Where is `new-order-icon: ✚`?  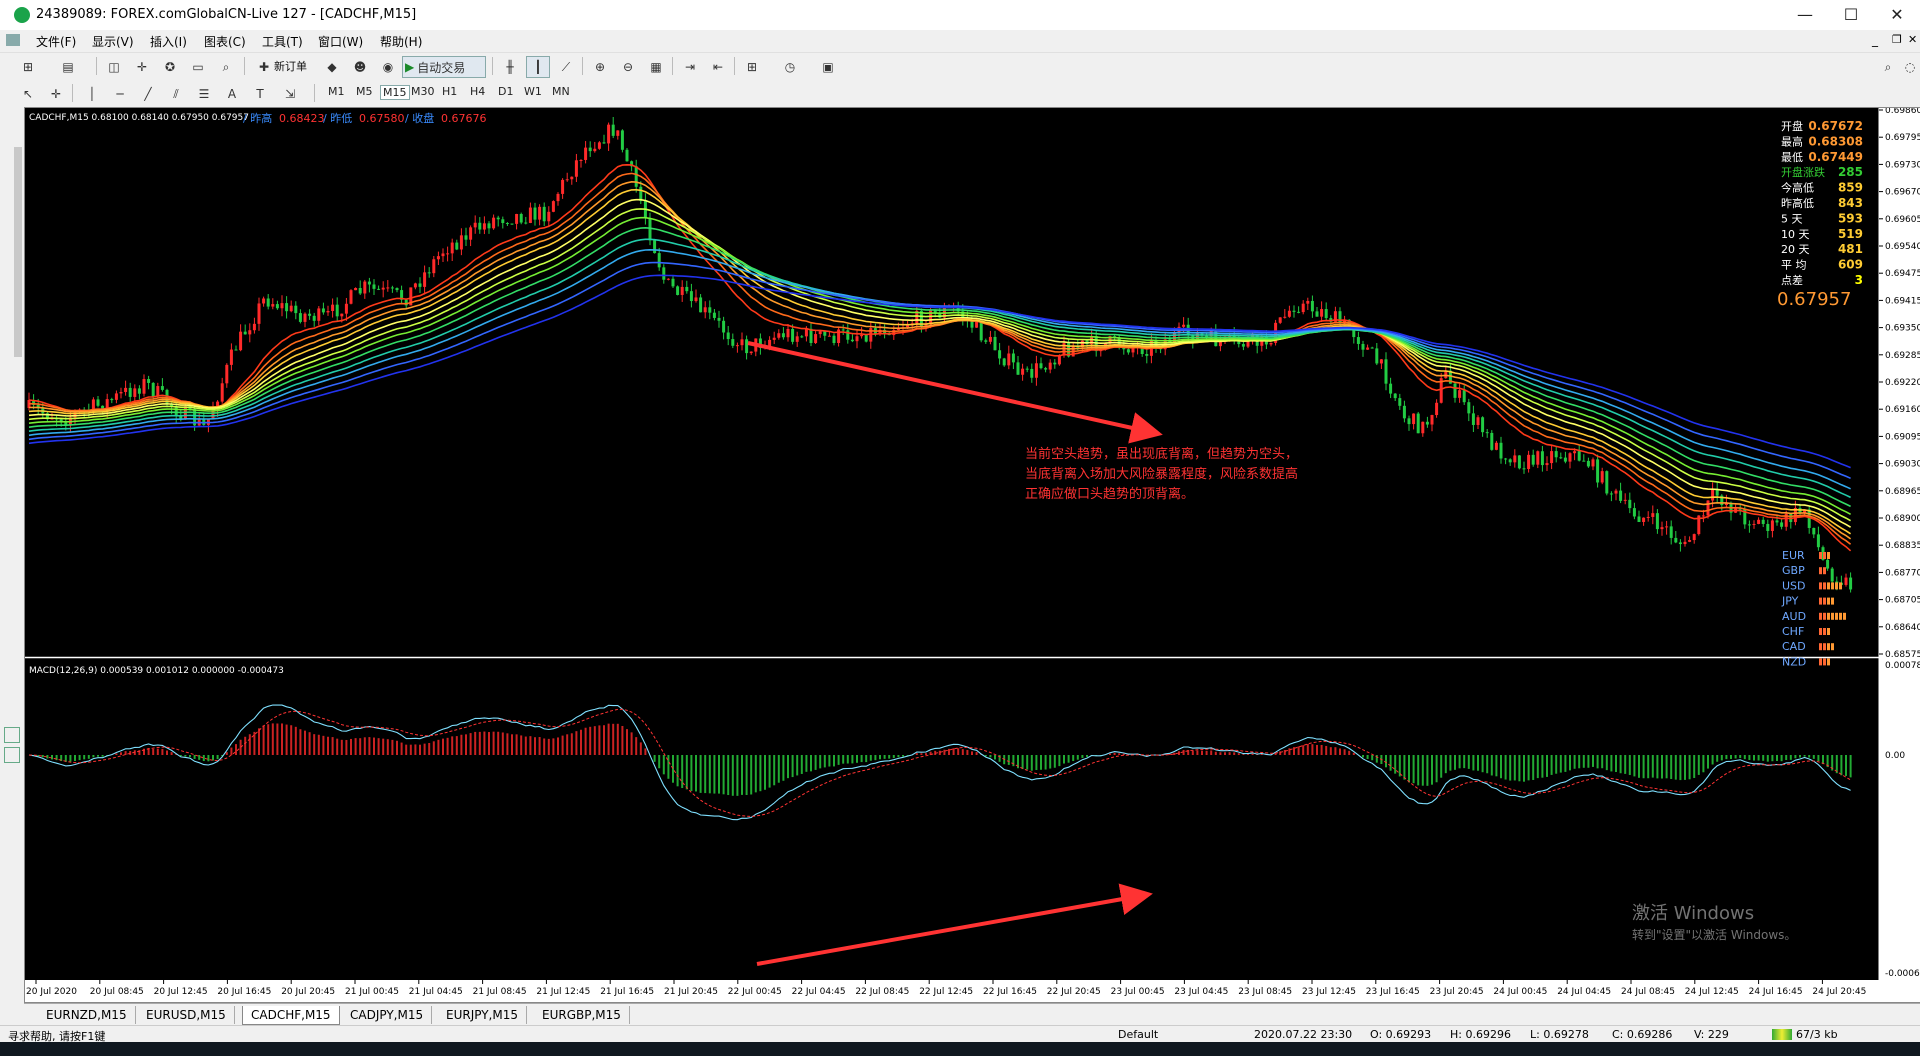 new-order-icon: ✚ is located at coordinates (264, 67).